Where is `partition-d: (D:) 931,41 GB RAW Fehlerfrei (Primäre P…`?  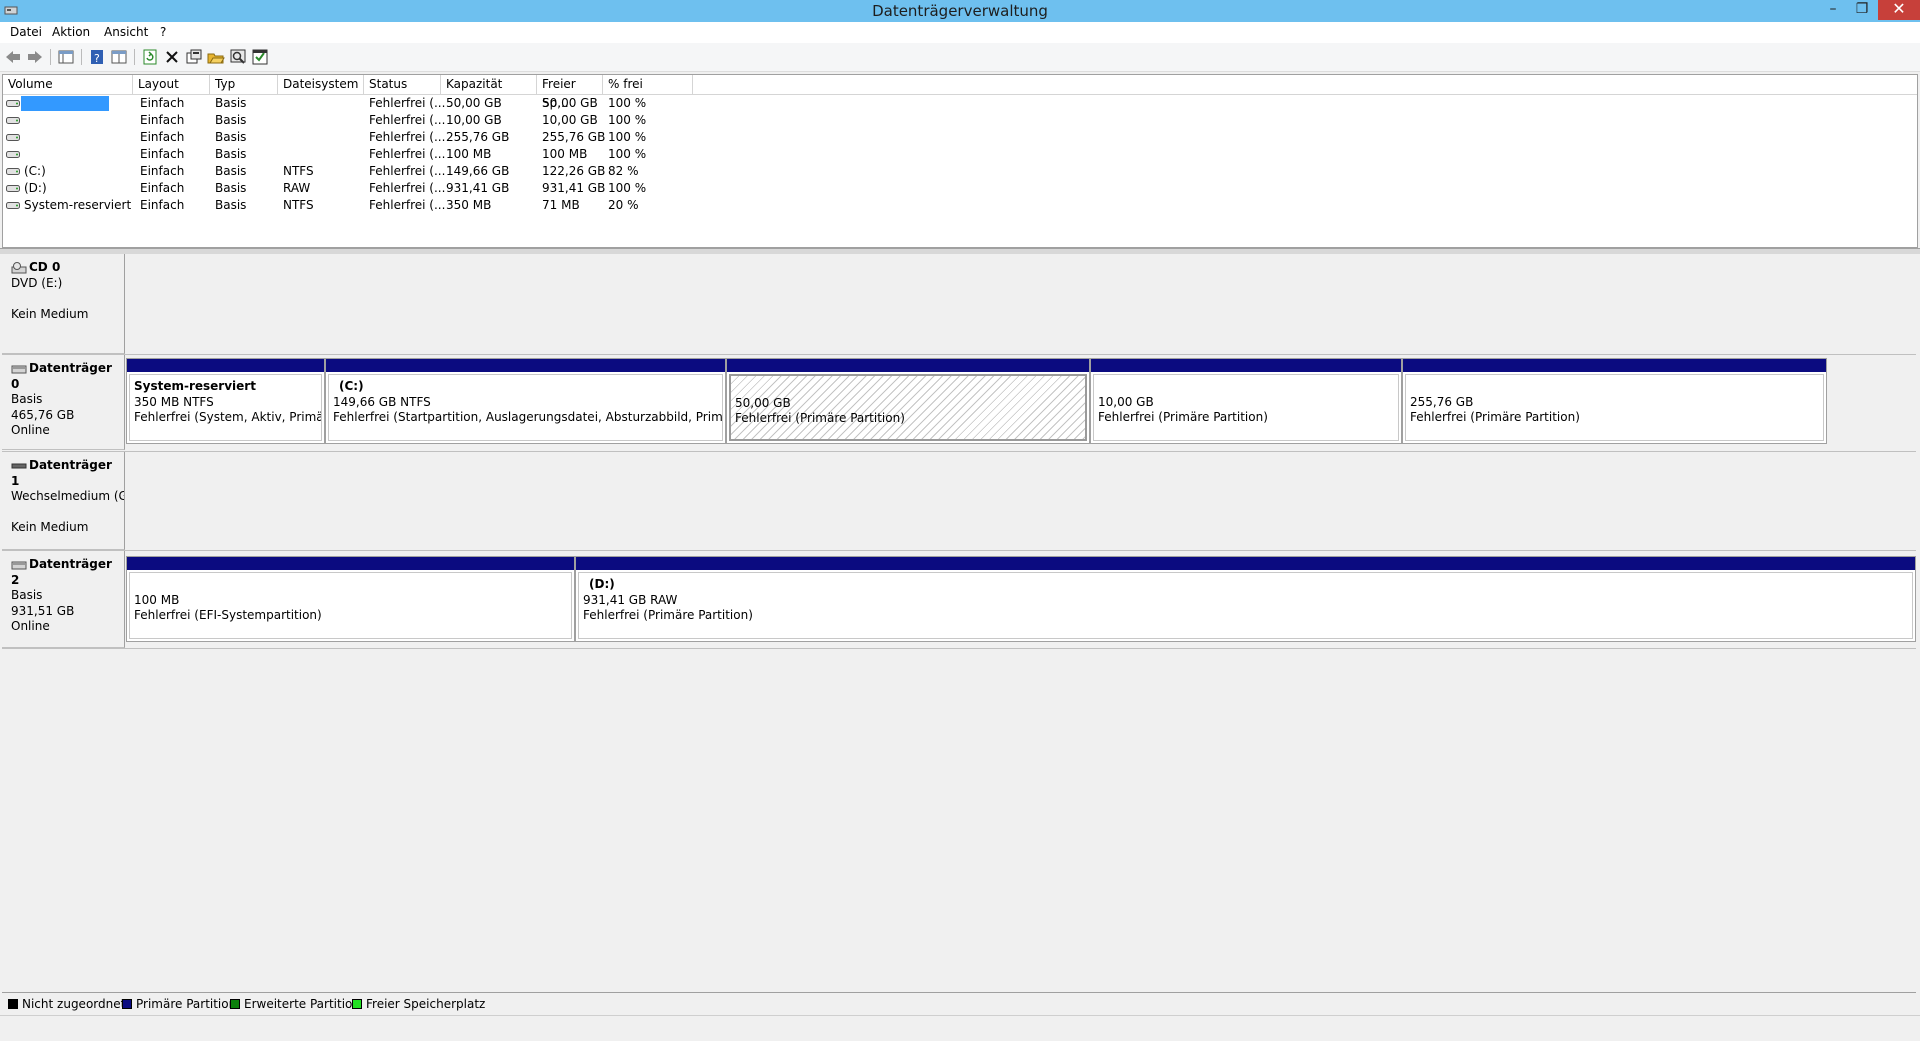 partition-d: (D:) 931,41 GB RAW Fehlerfrei (Primäre P… is located at coordinates (1245, 599).